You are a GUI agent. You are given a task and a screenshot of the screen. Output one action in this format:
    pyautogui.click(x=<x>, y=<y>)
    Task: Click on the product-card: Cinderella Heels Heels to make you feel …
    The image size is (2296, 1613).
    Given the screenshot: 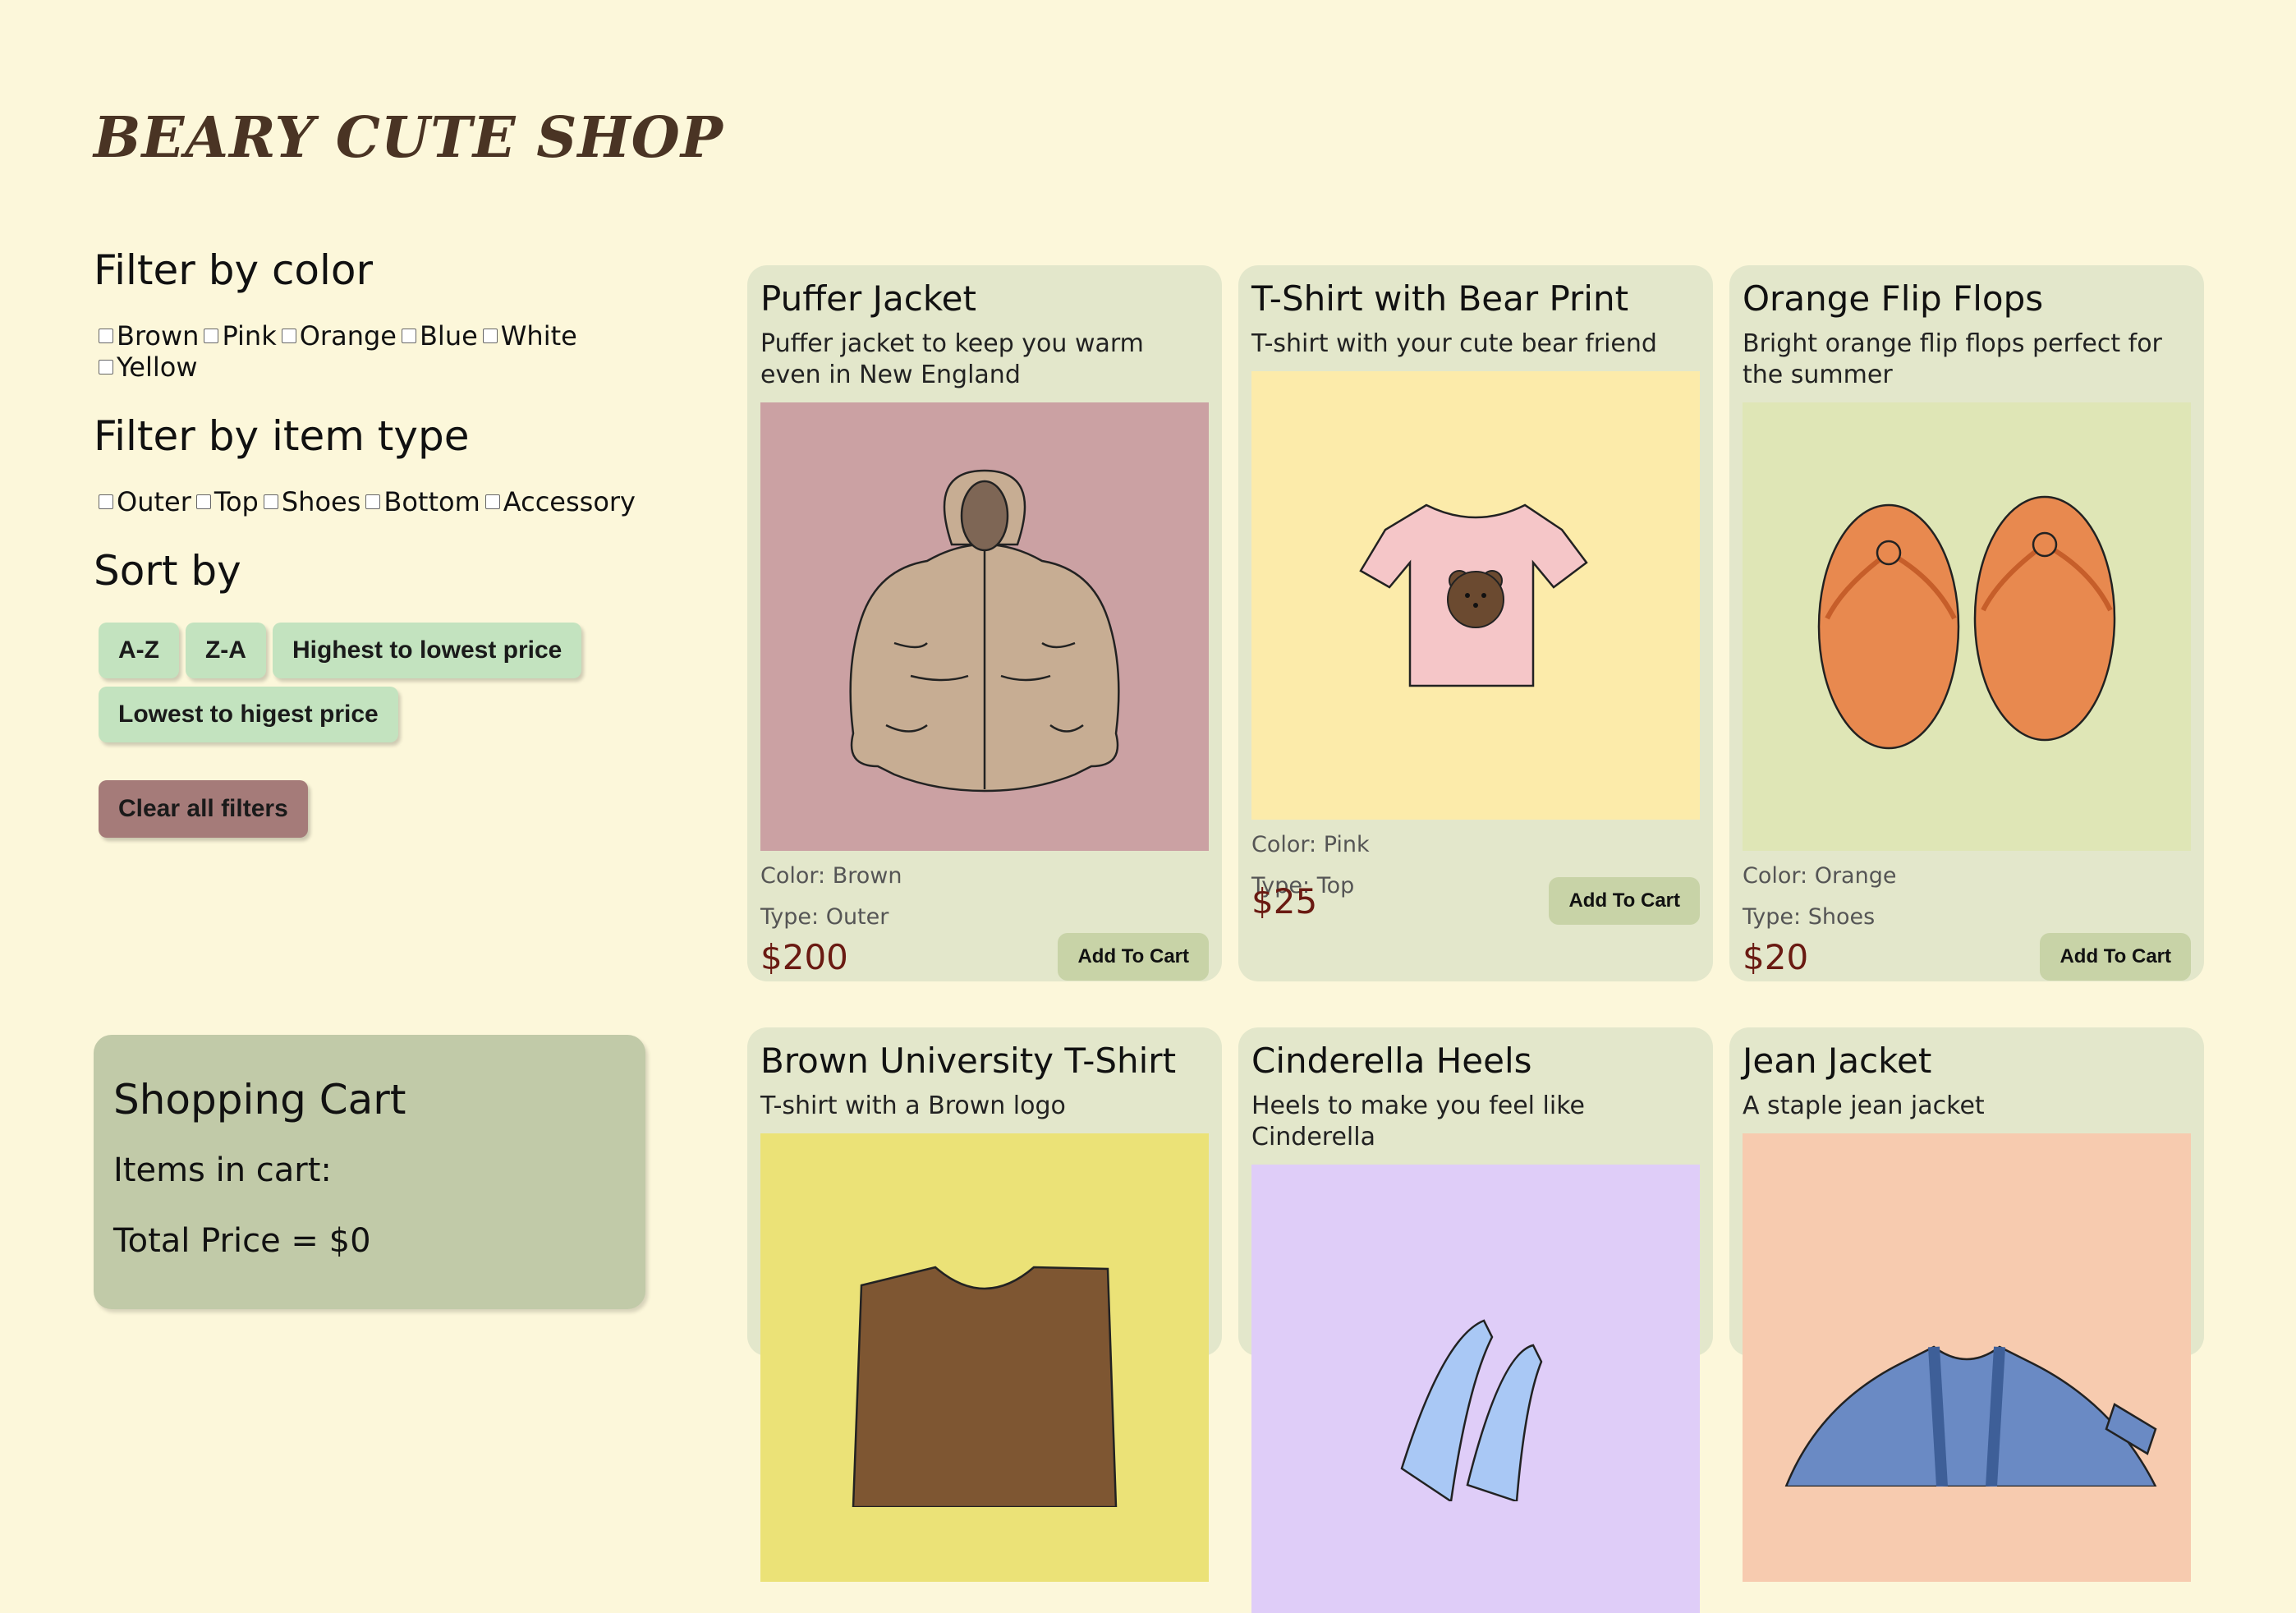 What is the action you would take?
    pyautogui.click(x=1475, y=1320)
    